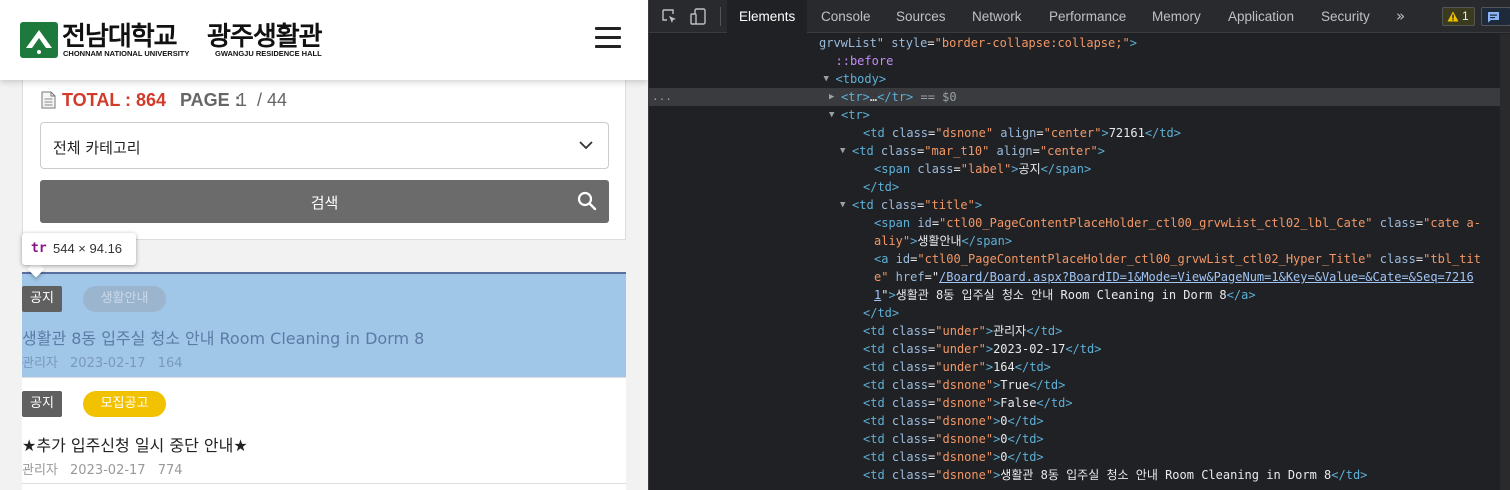  What do you see at coordinates (1101, 151) in the screenshot?
I see `markup-token: >` at bounding box center [1101, 151].